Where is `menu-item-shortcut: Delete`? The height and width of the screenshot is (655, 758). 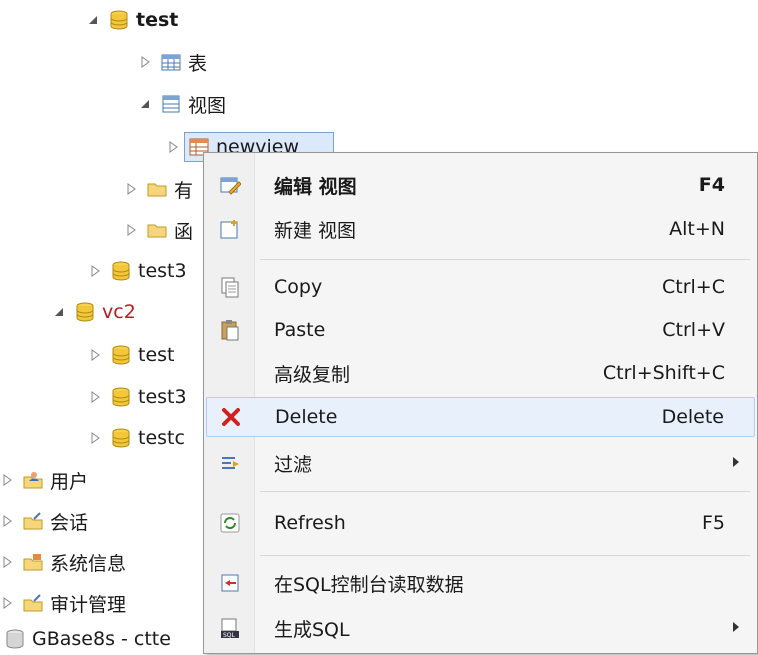 menu-item-shortcut: Delete is located at coordinates (692, 417).